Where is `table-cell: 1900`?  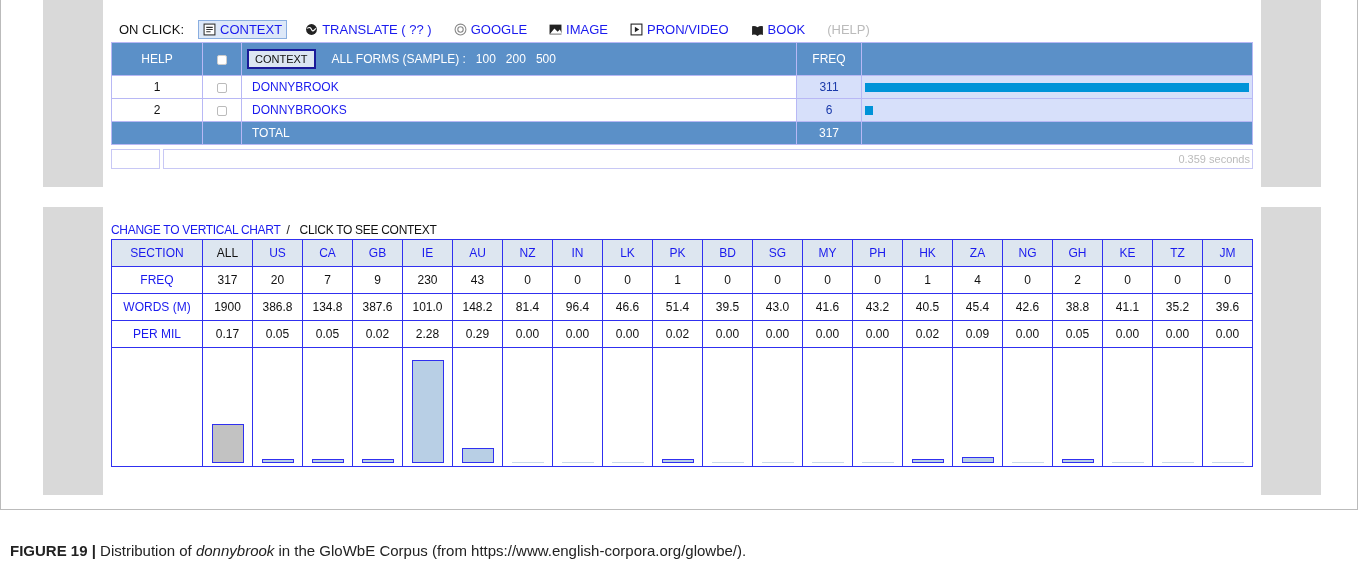
table-cell: 1900 is located at coordinates (227, 307).